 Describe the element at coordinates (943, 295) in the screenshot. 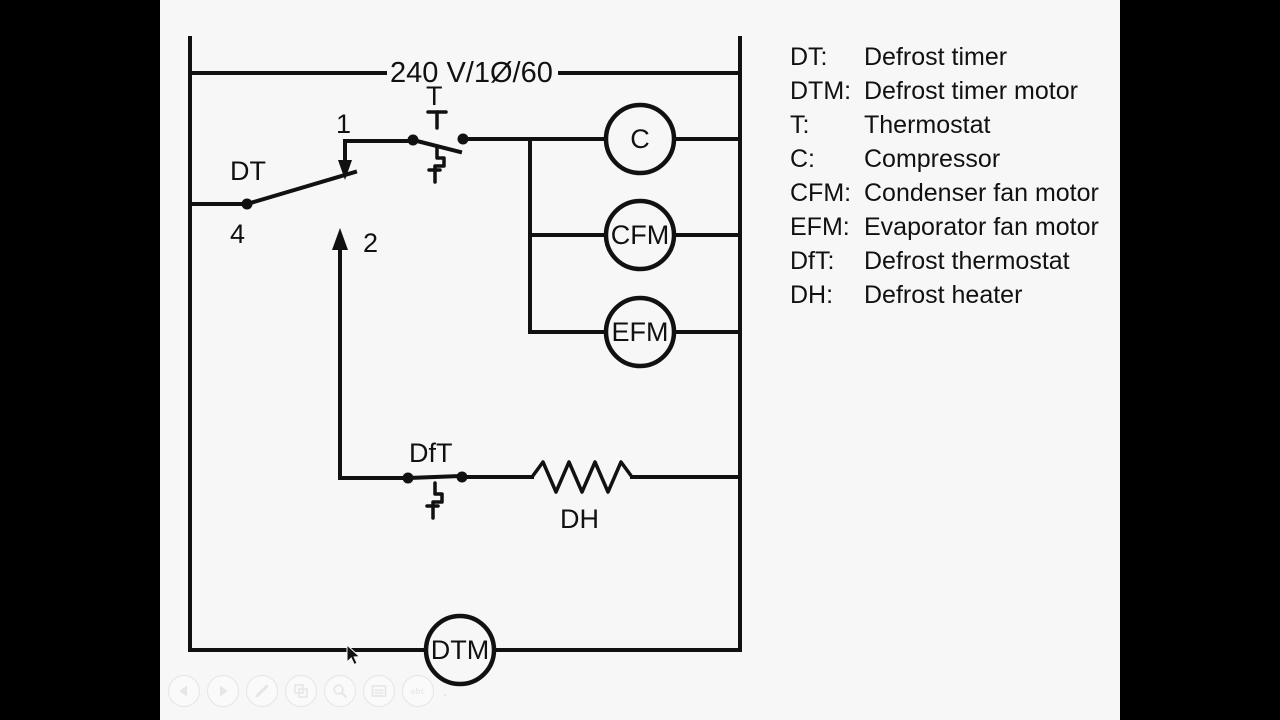

I see `legend-desc: Defrost heater` at that location.